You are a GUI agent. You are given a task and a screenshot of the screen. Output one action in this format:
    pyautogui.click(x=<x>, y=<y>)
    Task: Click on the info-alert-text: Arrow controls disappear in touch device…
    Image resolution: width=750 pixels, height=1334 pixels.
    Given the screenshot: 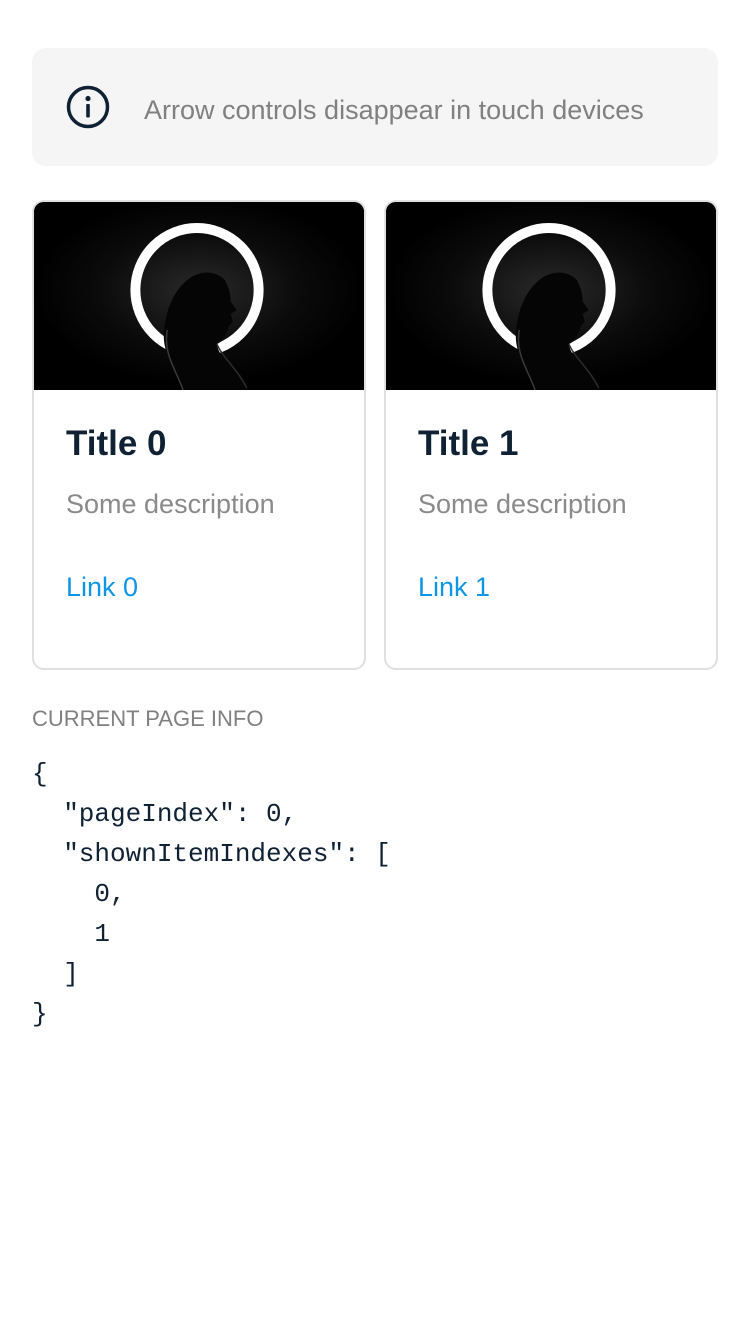 What is the action you would take?
    pyautogui.click(x=394, y=109)
    